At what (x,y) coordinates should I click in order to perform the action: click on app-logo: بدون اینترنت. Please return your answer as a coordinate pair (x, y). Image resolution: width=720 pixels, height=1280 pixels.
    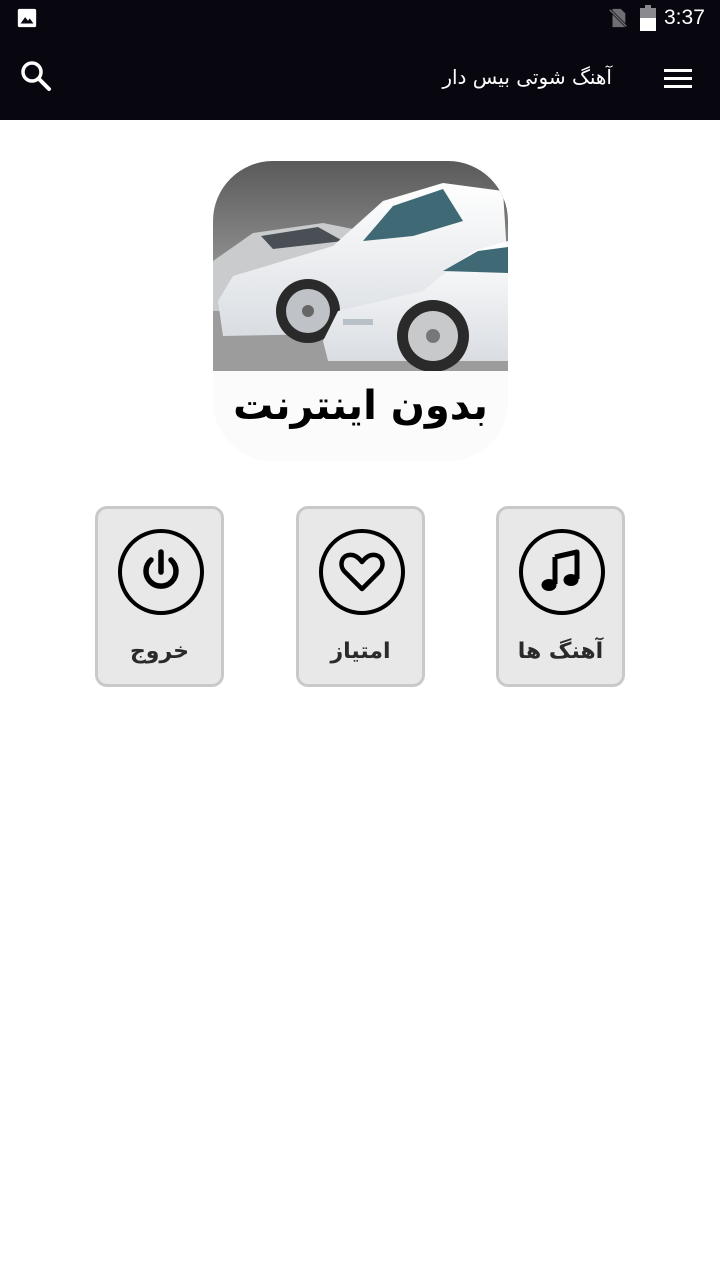
    Looking at the image, I should click on (360, 311).